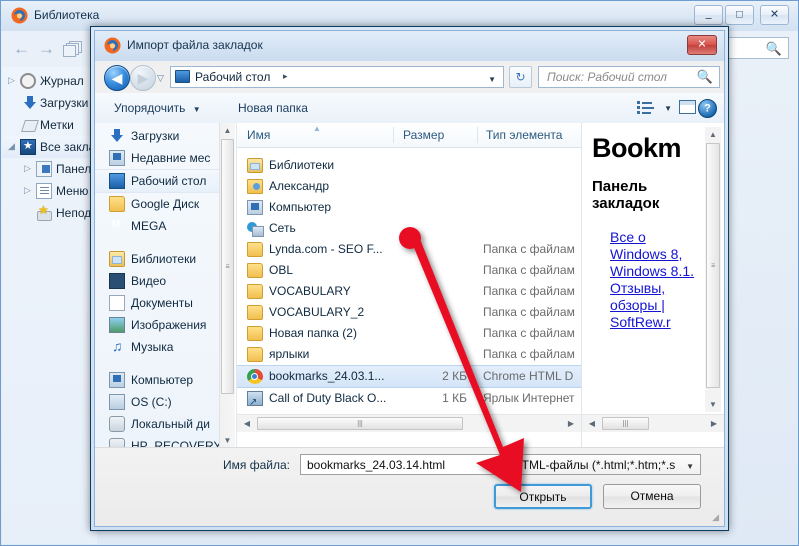 Image resolution: width=799 pixels, height=546 pixels. I want to click on sidebar-item-downloads: Загрузки, so click(49, 103).